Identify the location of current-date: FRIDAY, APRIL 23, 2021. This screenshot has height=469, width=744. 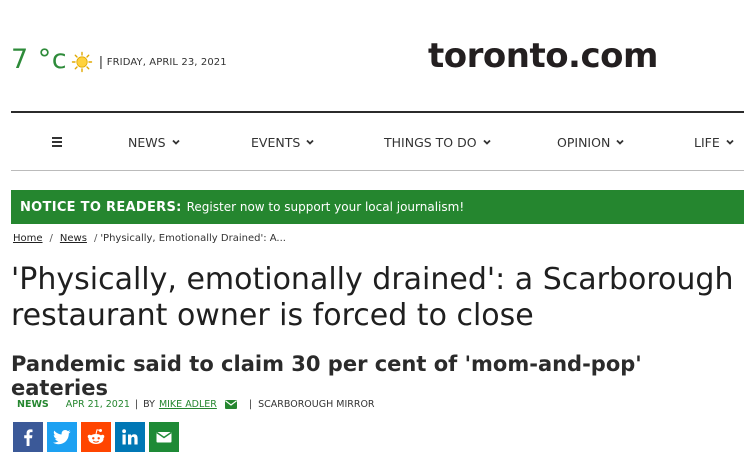
(166, 62).